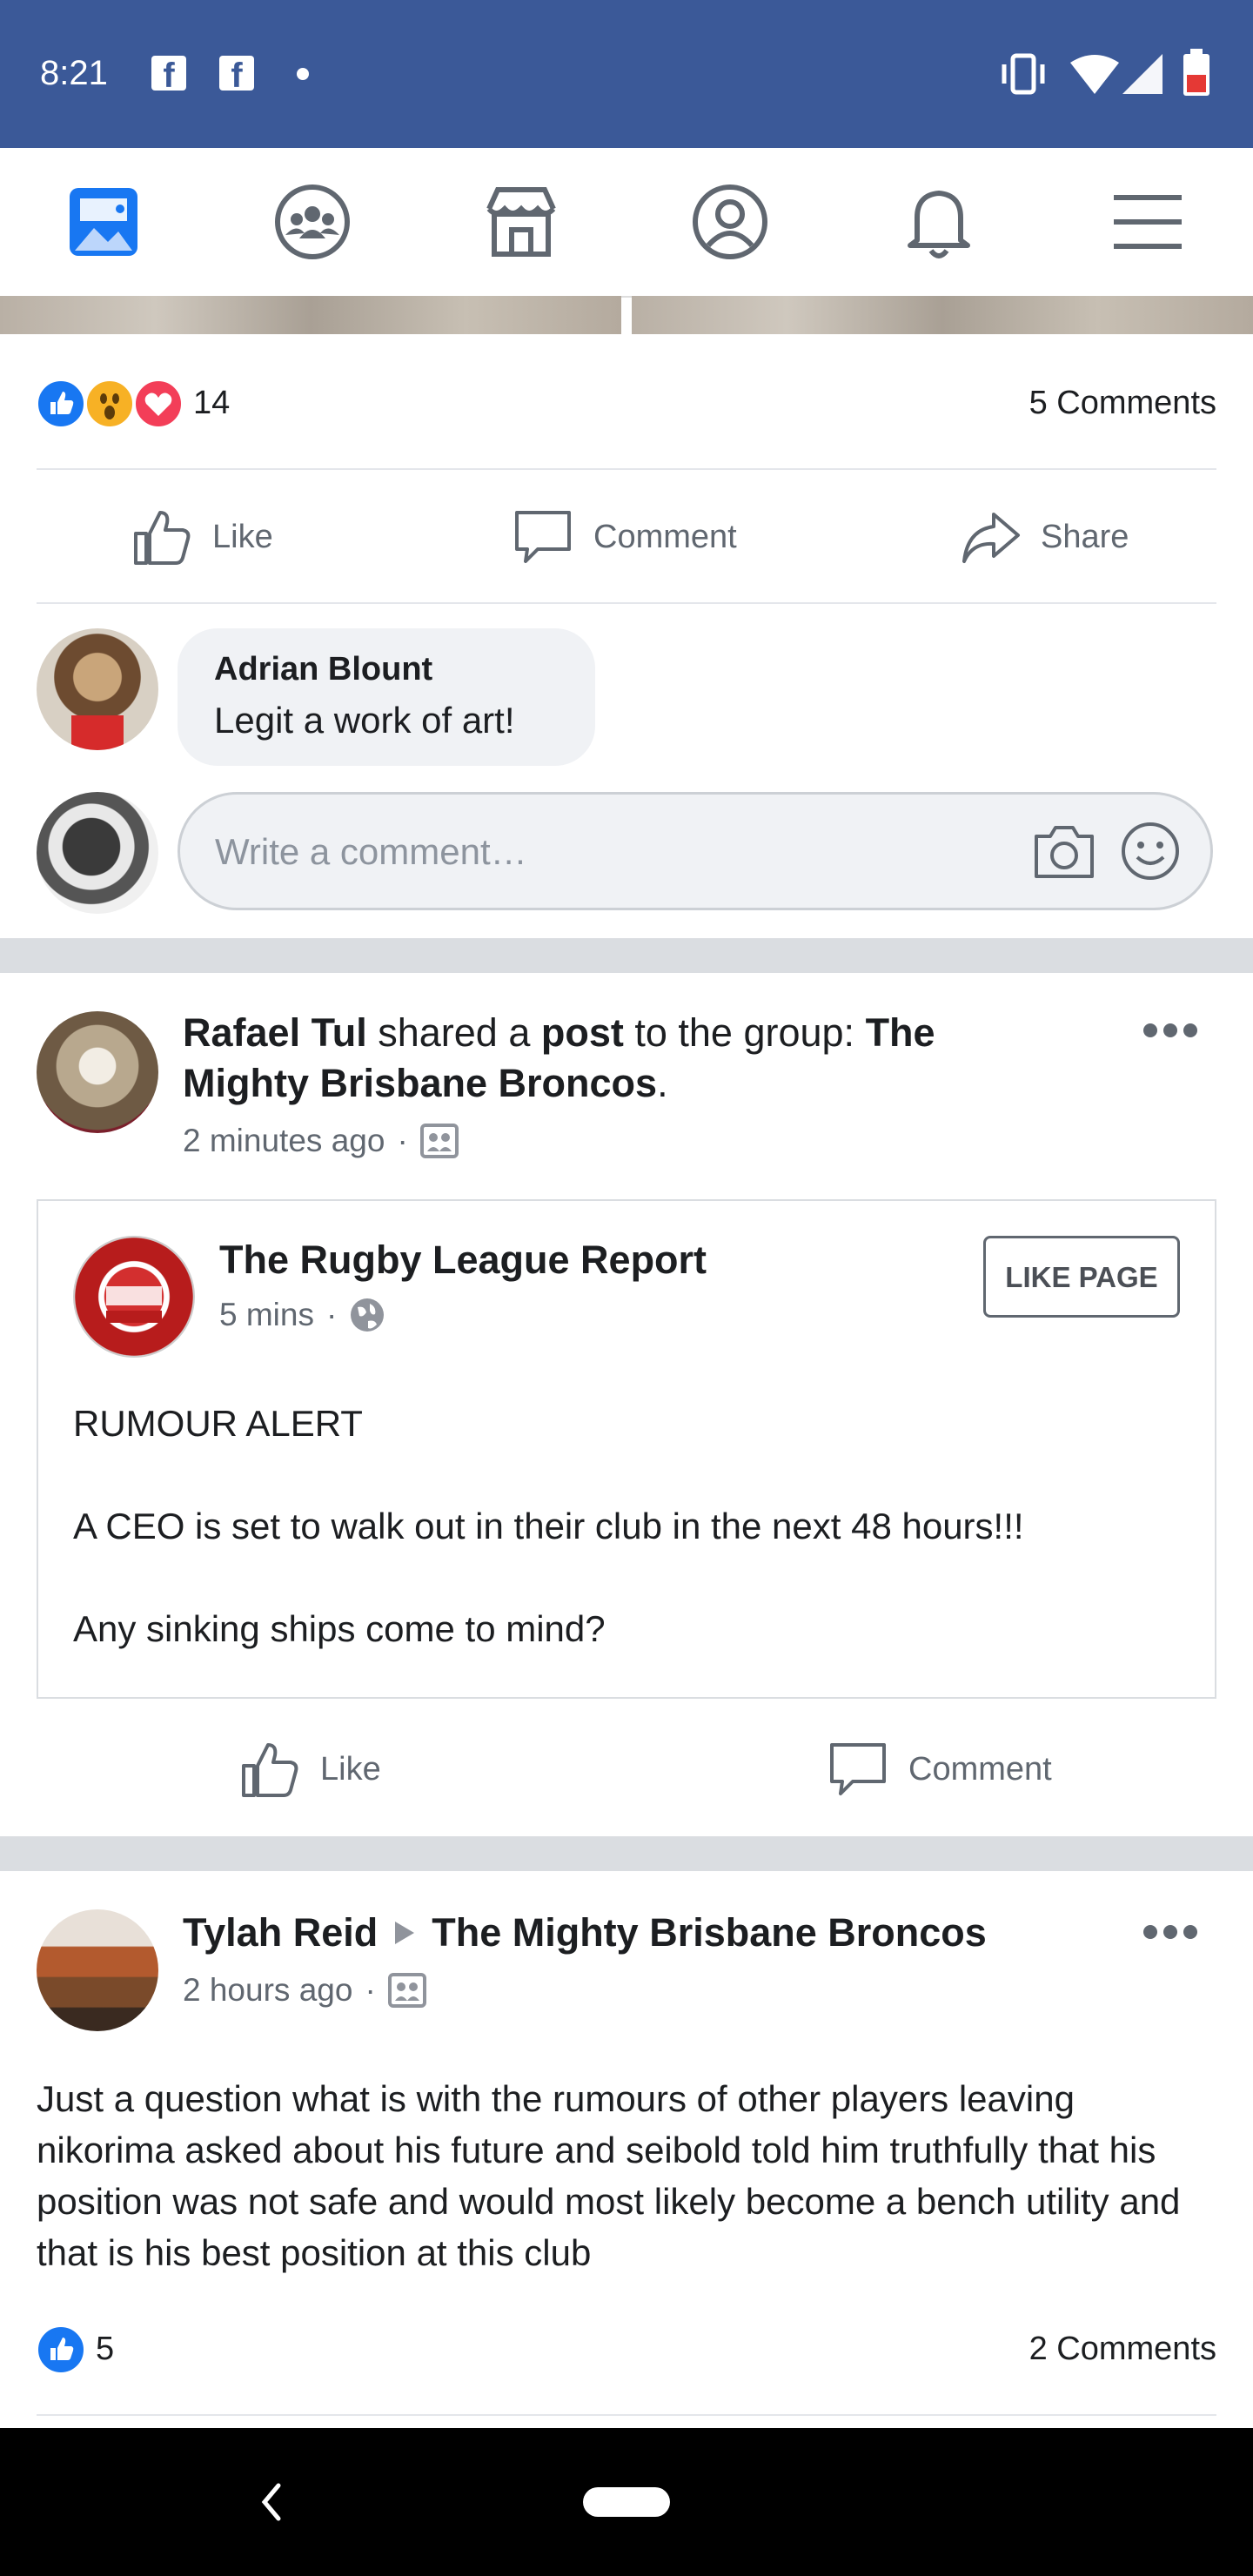 The height and width of the screenshot is (2576, 1253). What do you see at coordinates (364, 720) in the screenshot?
I see `comment-text: Legit a work of art!` at bounding box center [364, 720].